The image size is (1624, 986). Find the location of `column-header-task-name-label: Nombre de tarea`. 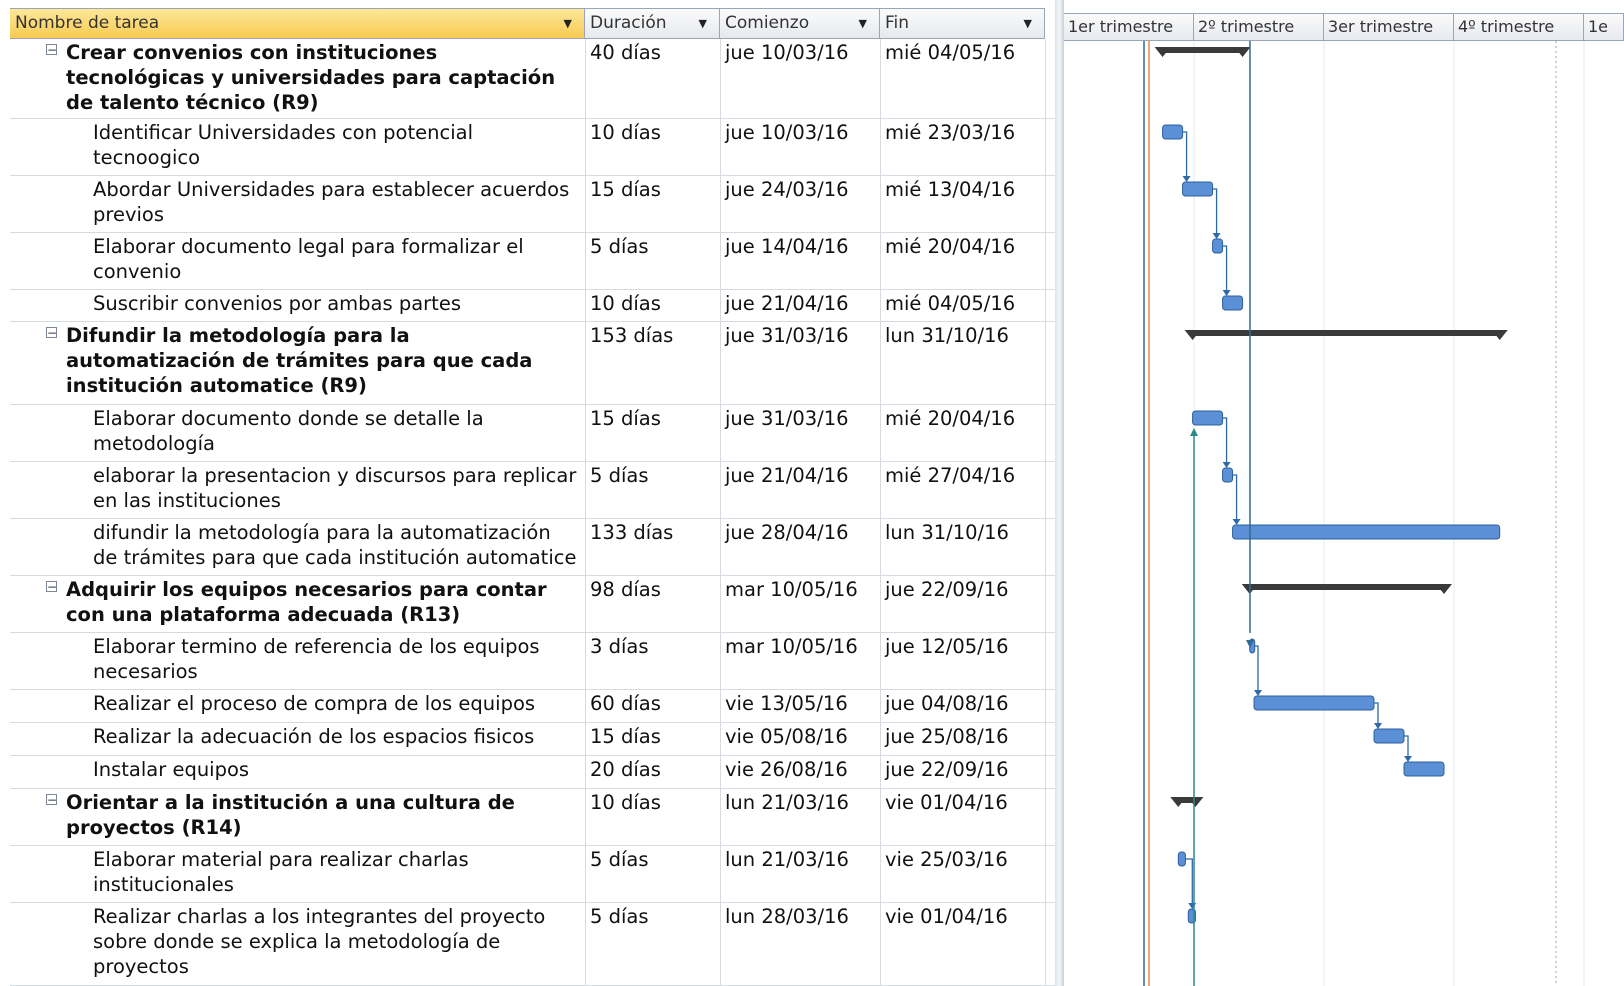

column-header-task-name-label: Nombre de tarea is located at coordinates (87, 23).